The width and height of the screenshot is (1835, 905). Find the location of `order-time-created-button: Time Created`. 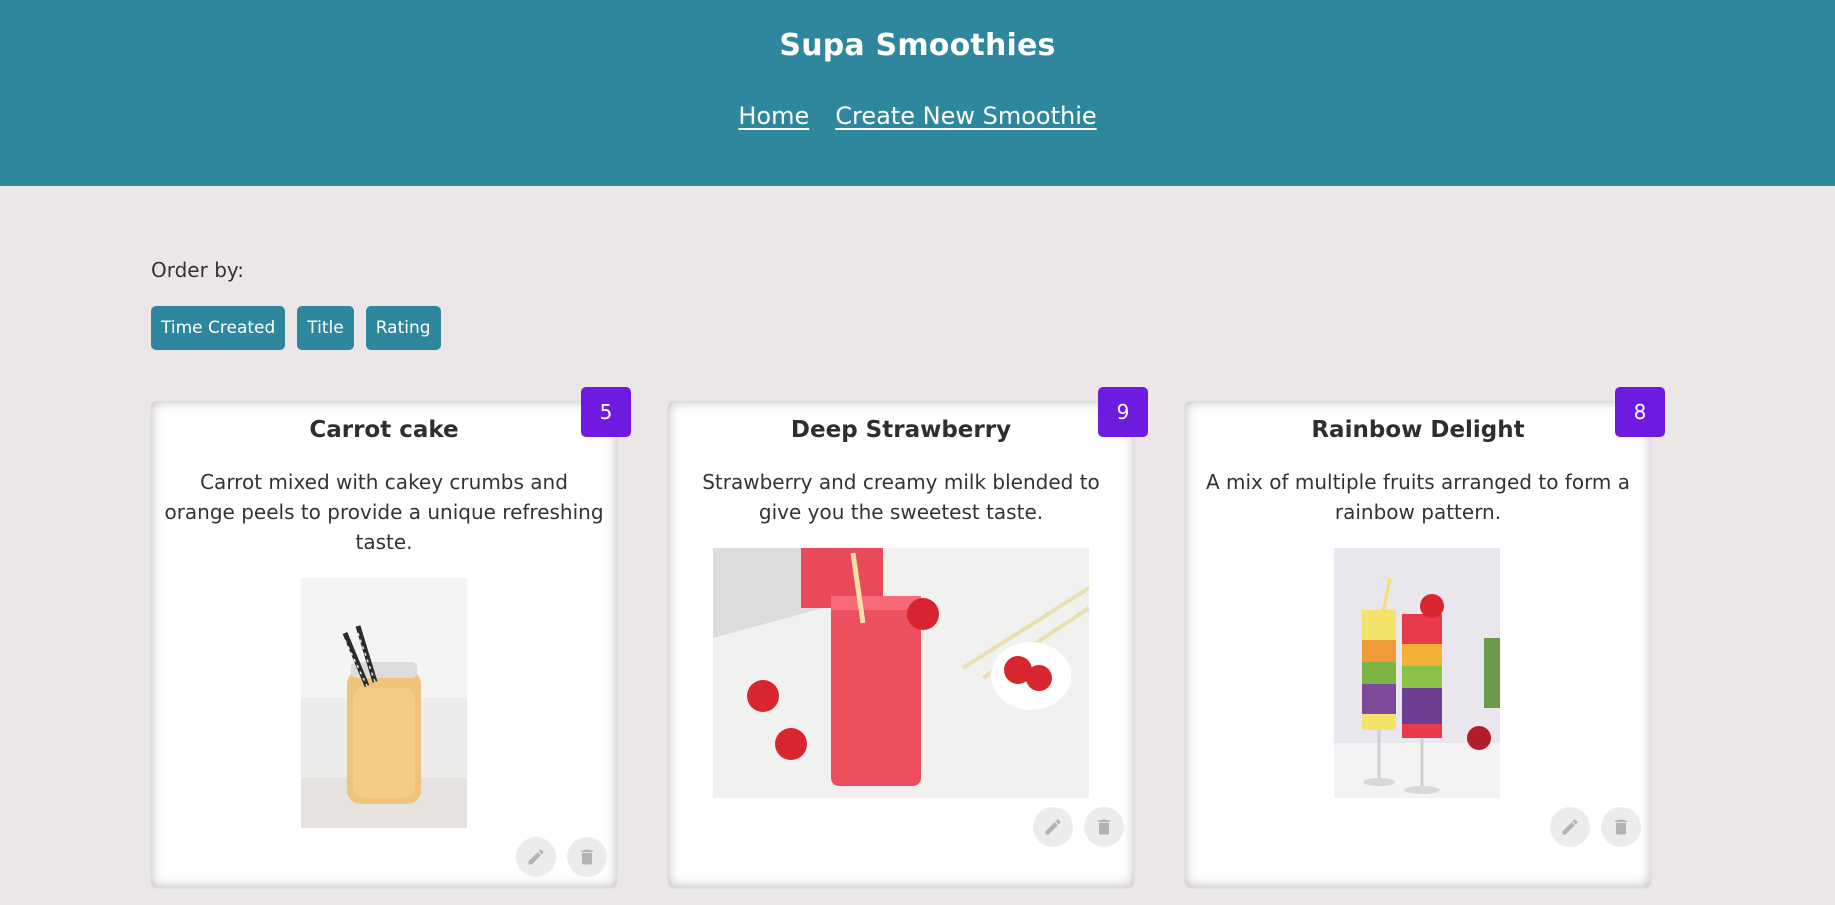

order-time-created-button: Time Created is located at coordinates (218, 328).